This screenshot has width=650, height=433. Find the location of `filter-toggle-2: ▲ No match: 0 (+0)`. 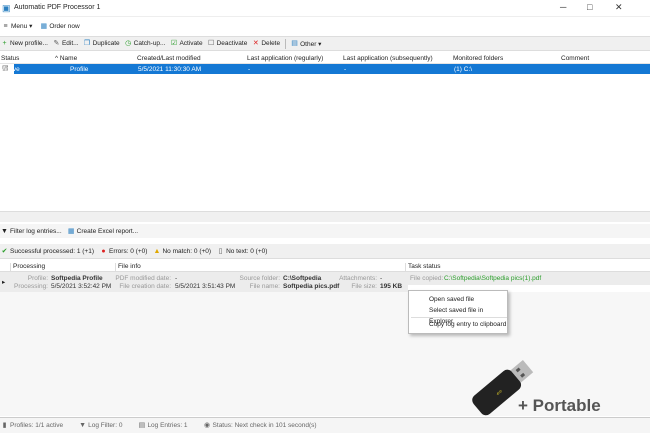

filter-toggle-2: ▲ No match: 0 (+0) is located at coordinates (182, 251).